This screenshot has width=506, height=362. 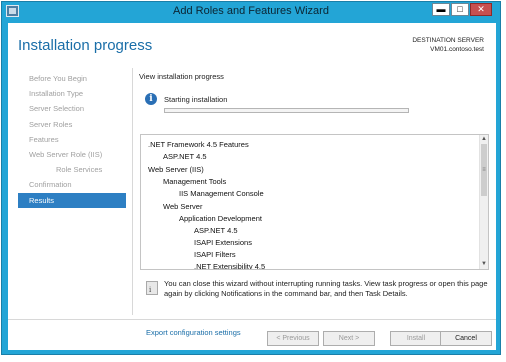 I want to click on maximize-button: □, so click(x=460, y=9).